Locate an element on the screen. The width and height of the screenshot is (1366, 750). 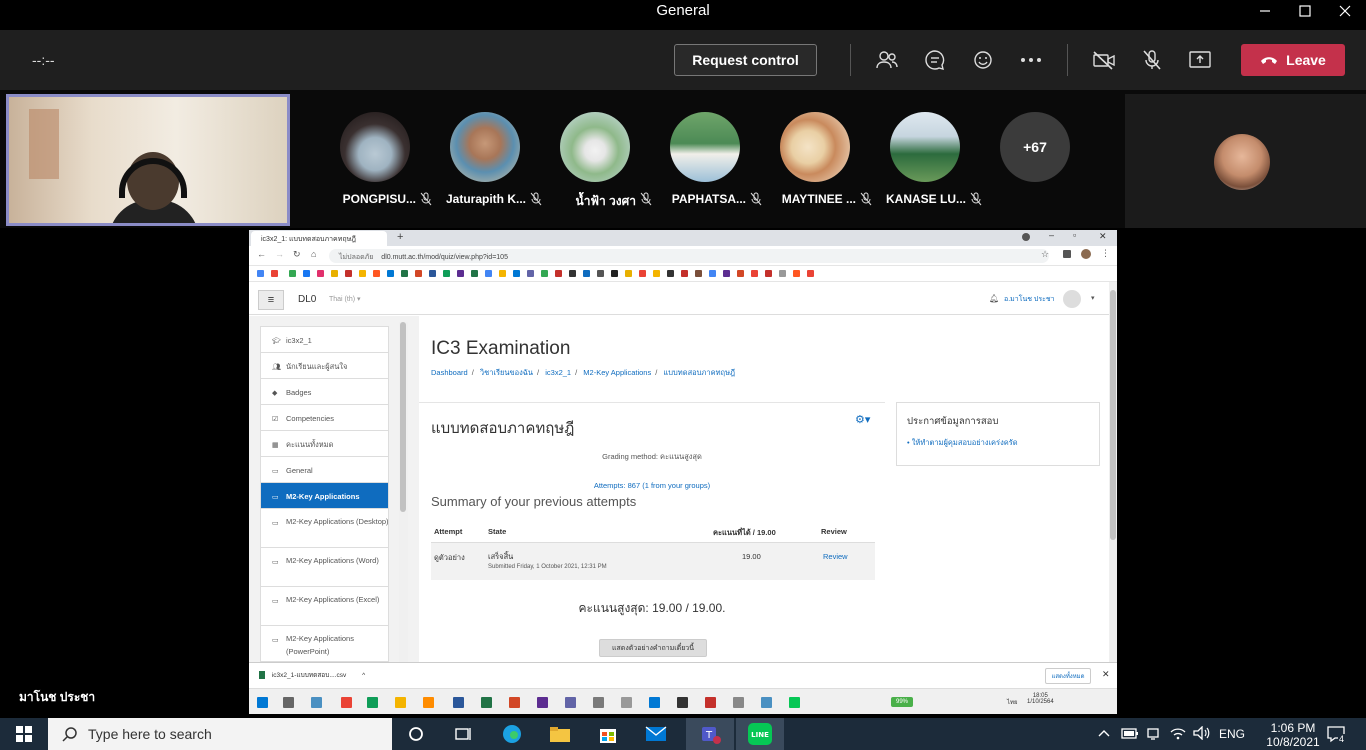
chevron-up-icon: ^ is located at coordinates (363, 675).